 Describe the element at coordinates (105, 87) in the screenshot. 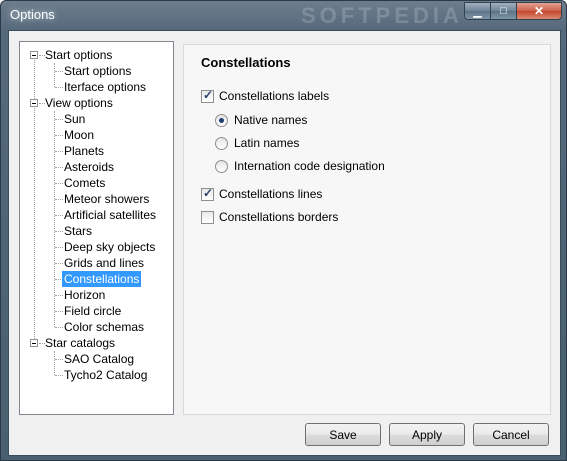

I see `tree-item-interface-options: Iterface options` at that location.